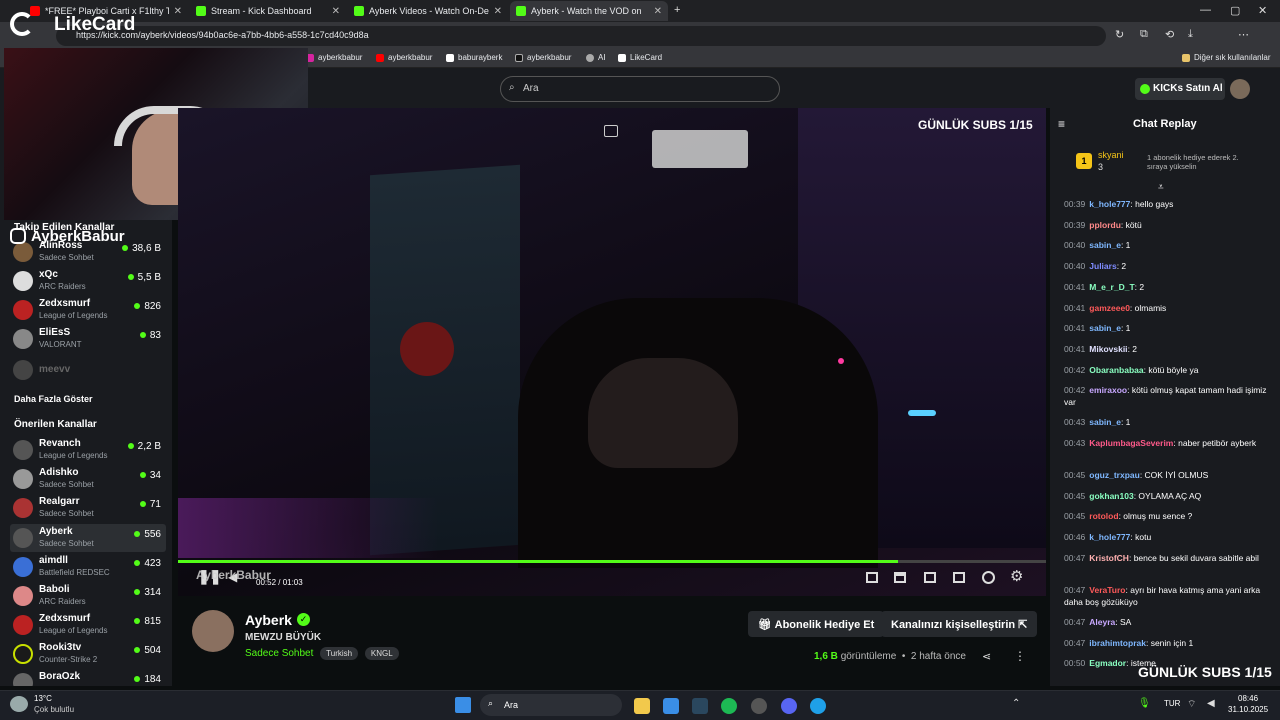 The height and width of the screenshot is (720, 1280). Describe the element at coordinates (642, 706) in the screenshot. I see `file-explorer-icon` at that location.